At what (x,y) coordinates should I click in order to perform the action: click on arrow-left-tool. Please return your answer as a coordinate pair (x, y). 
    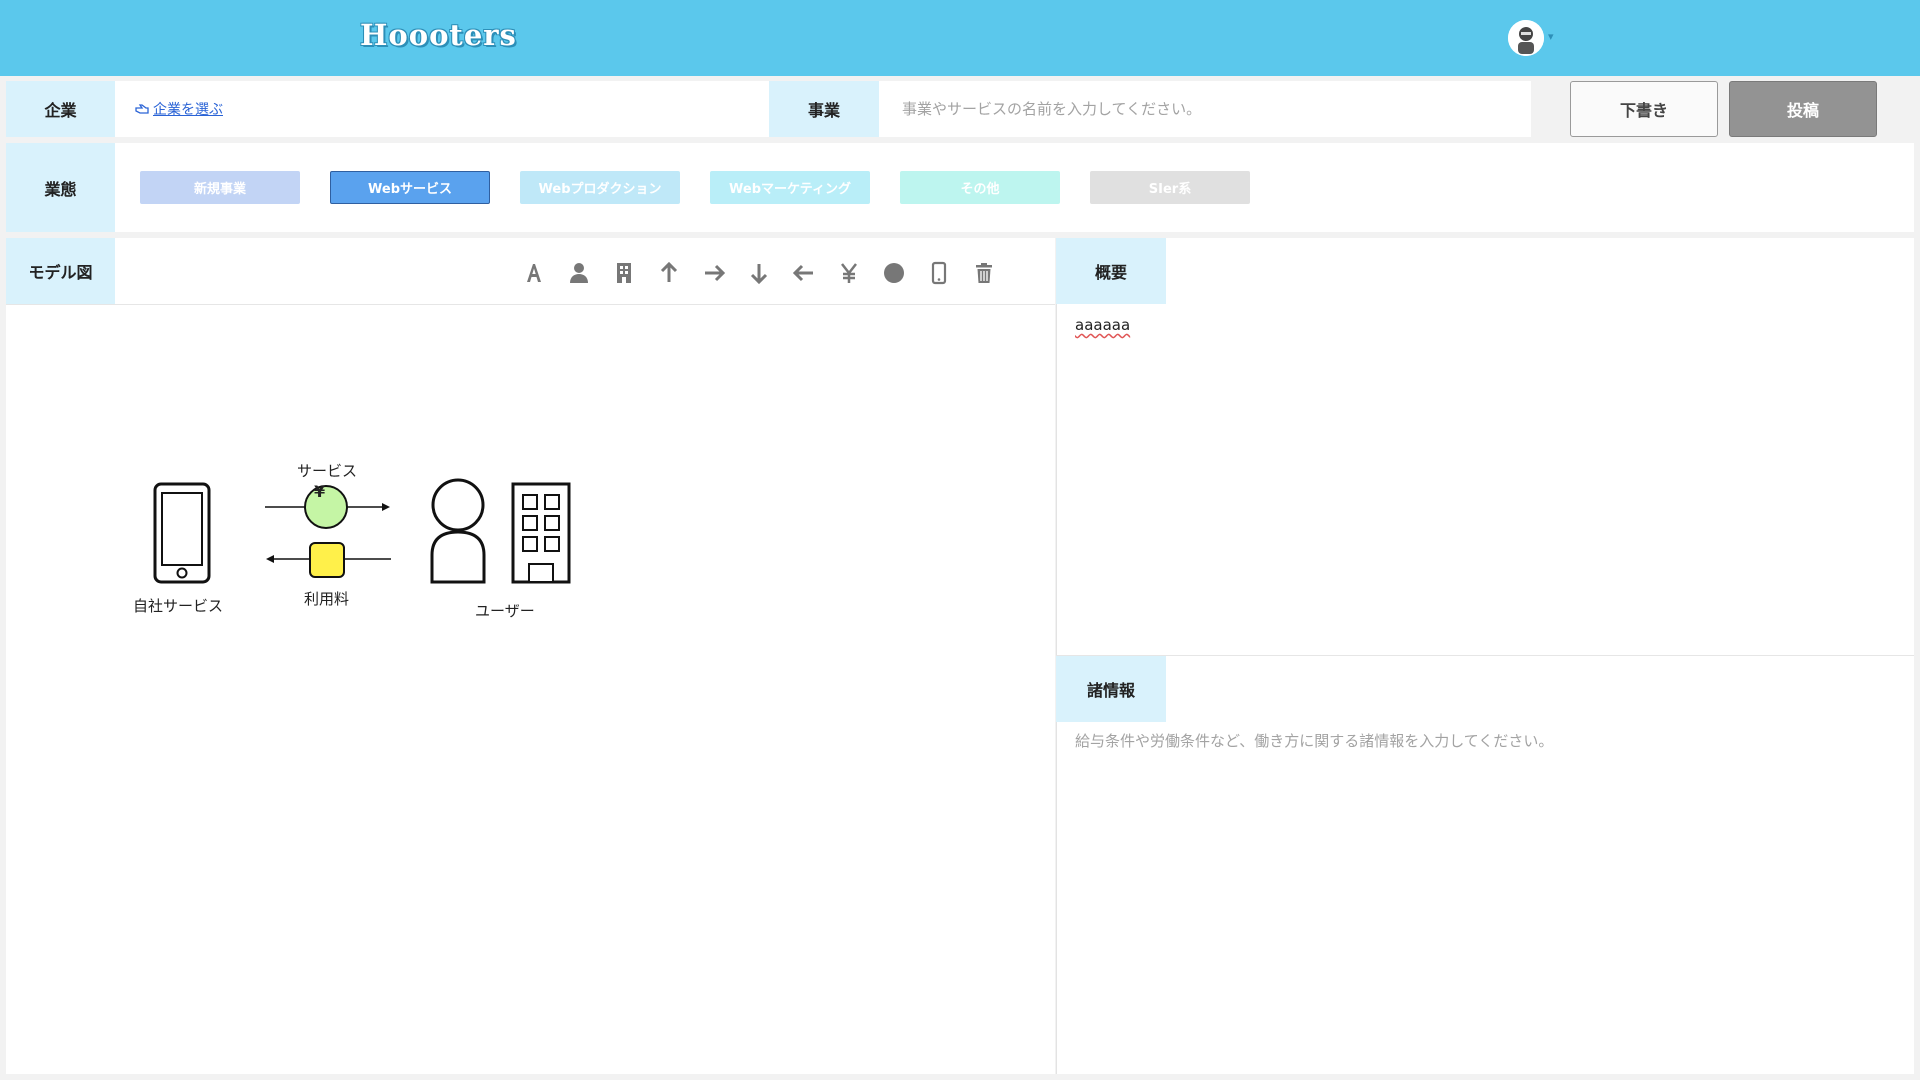
    Looking at the image, I should click on (804, 273).